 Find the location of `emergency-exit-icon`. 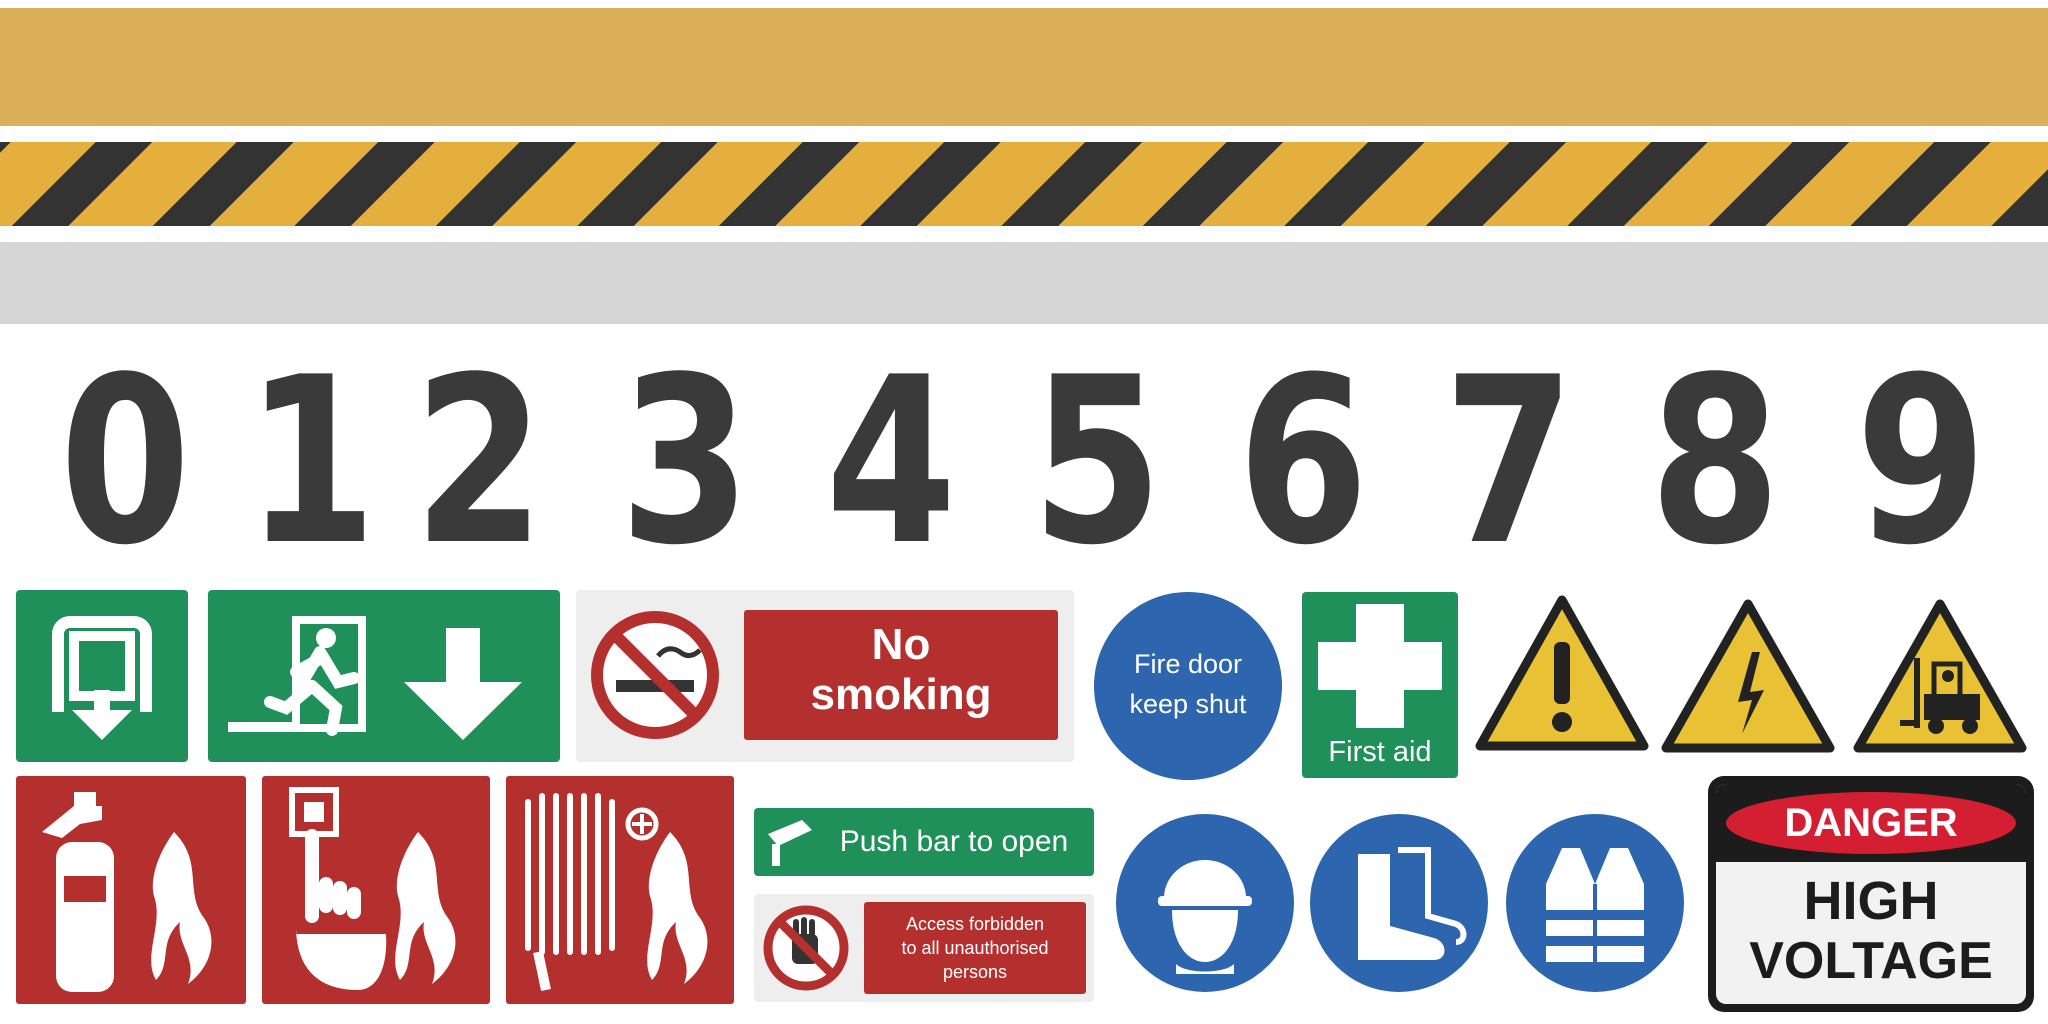

emergency-exit-icon is located at coordinates (102, 678).